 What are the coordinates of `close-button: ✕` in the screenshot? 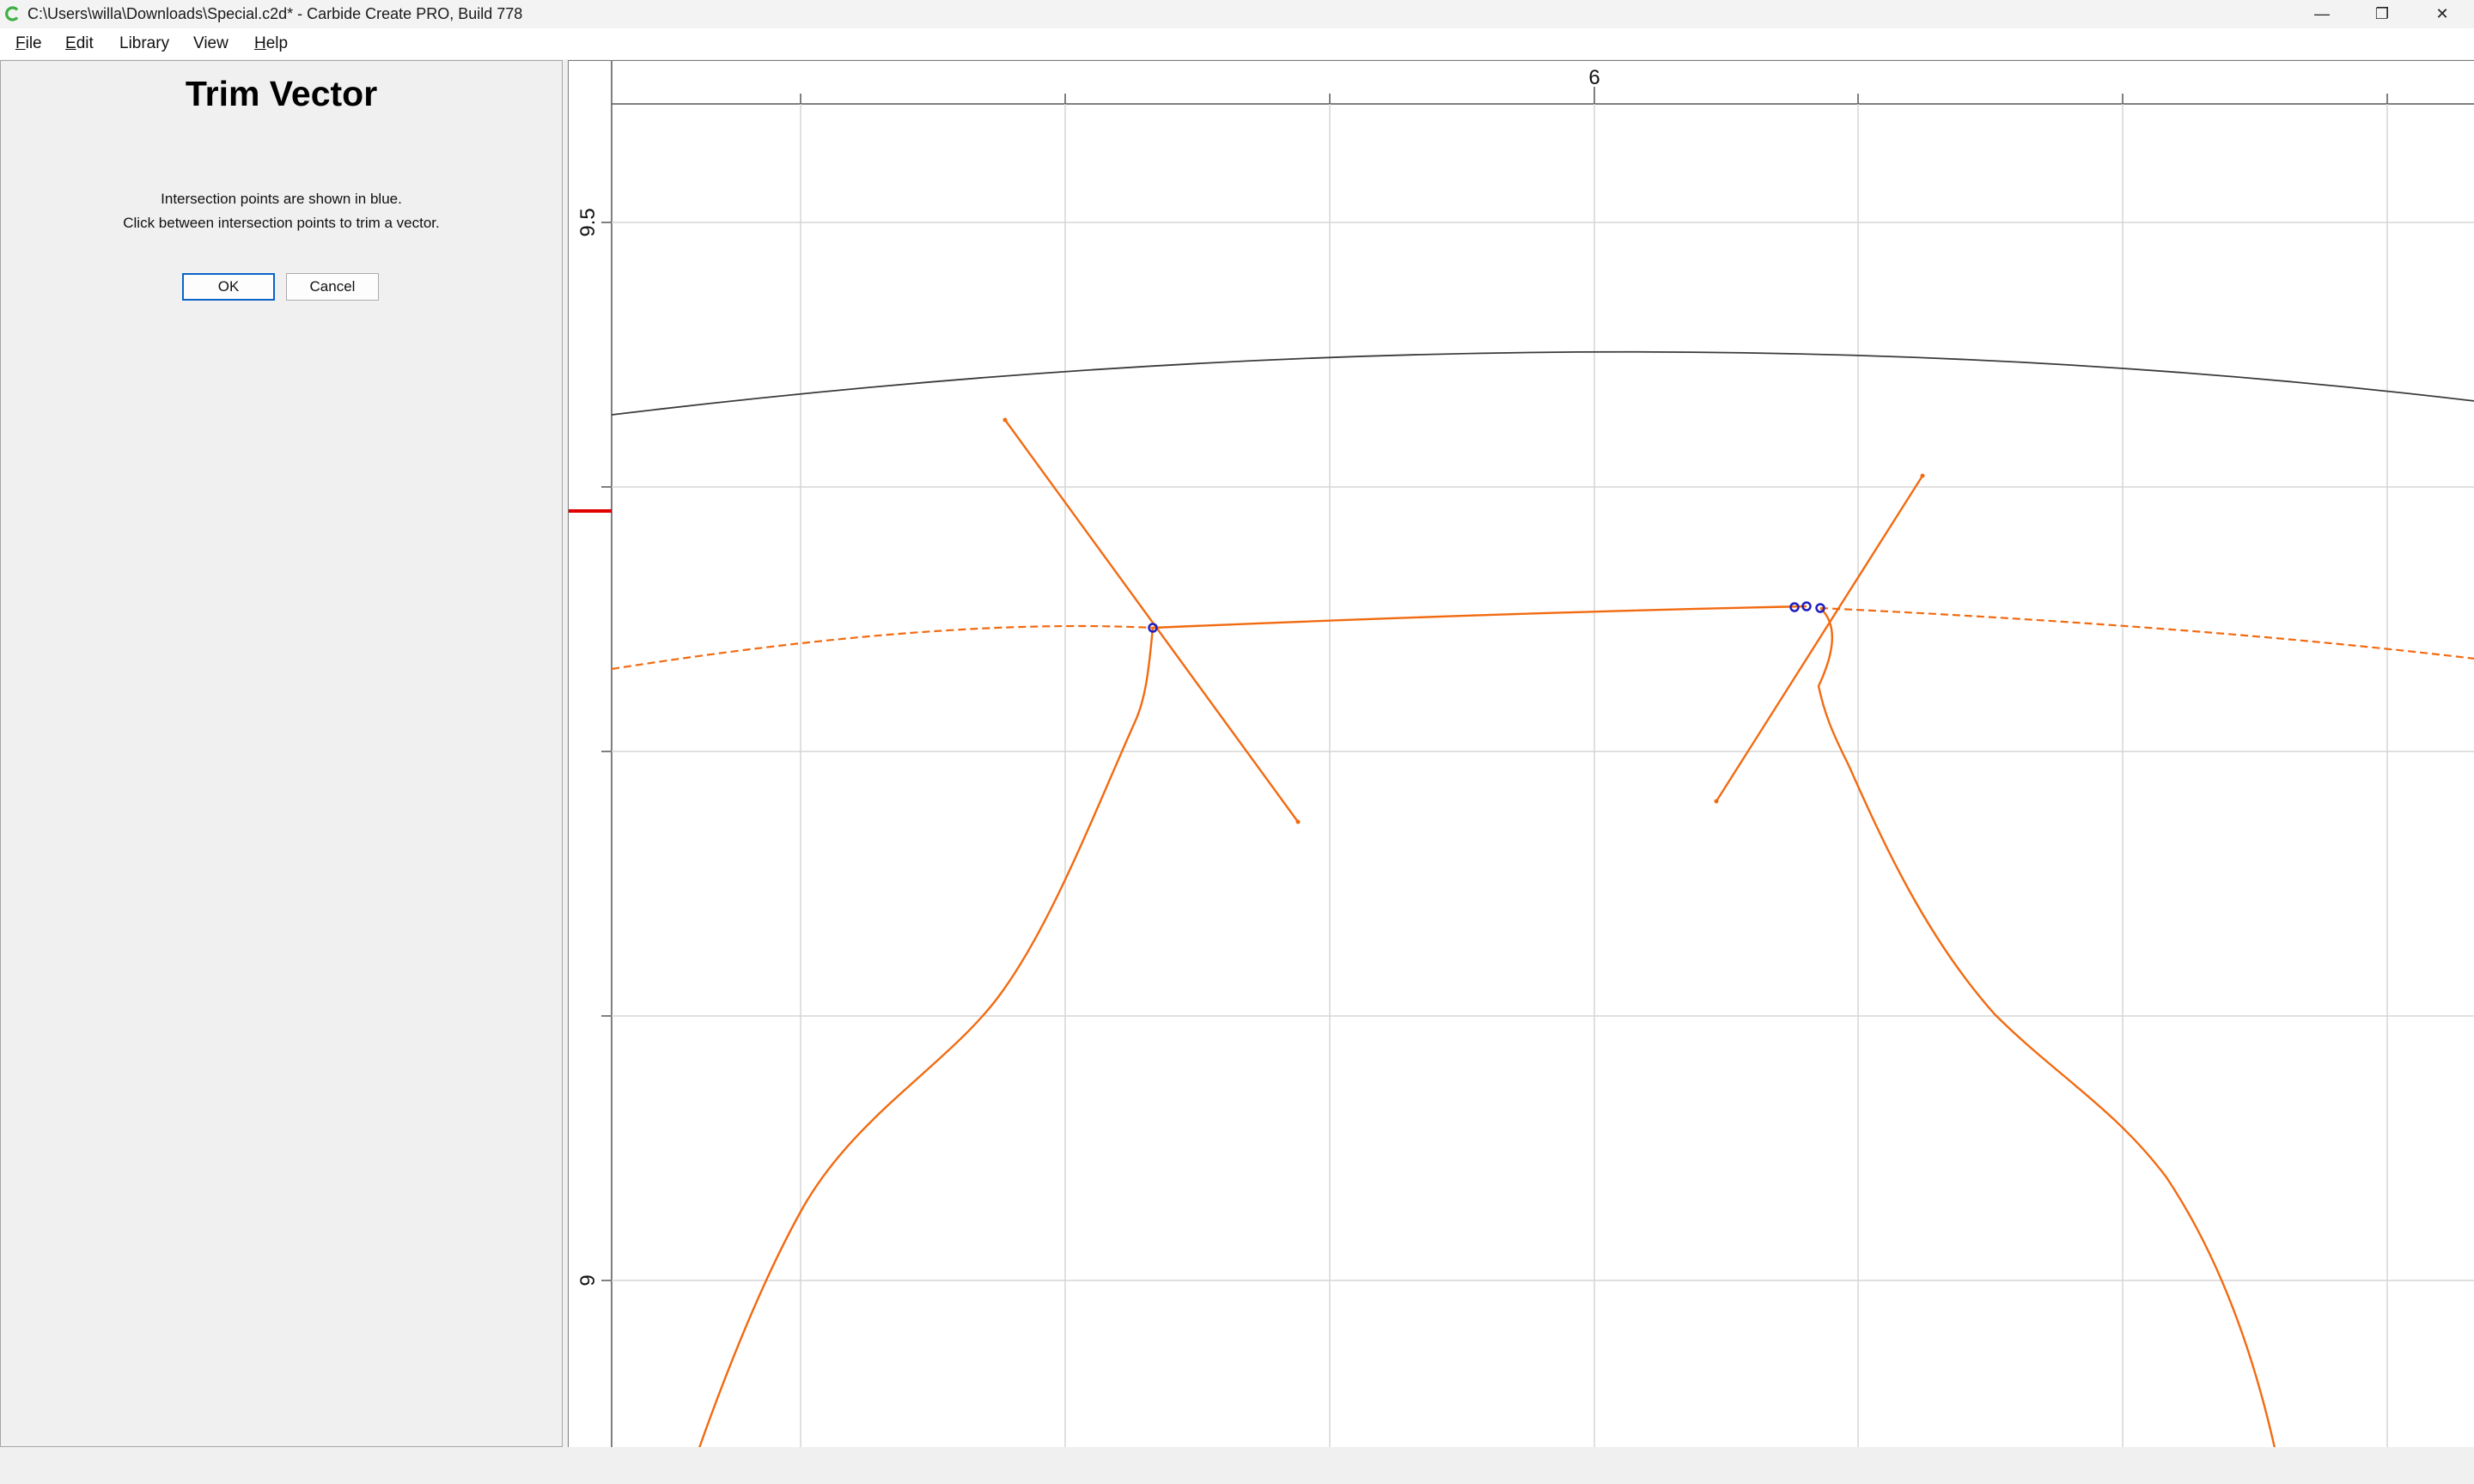 It's located at (2442, 14).